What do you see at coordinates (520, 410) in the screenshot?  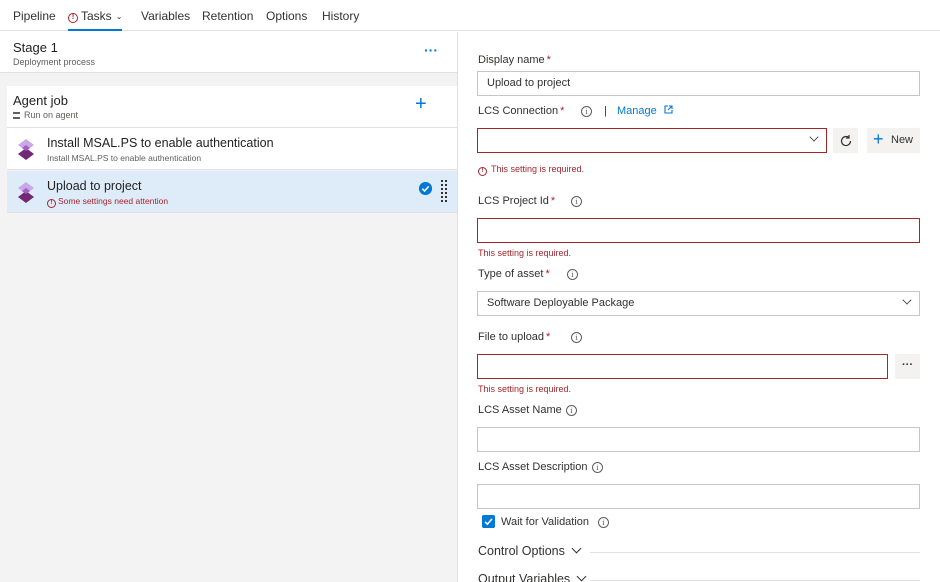 I see `lcs-asset-name-label: LCS Asset Name` at bounding box center [520, 410].